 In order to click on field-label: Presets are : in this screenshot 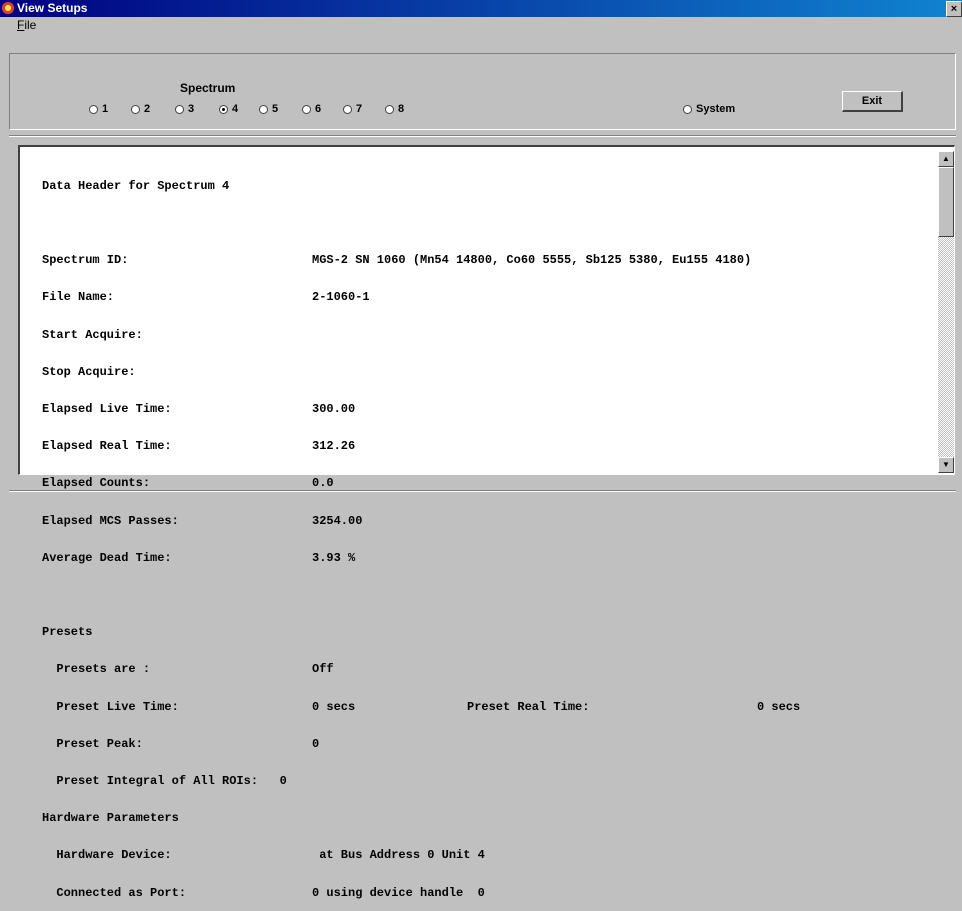, I will do `click(96, 669)`.